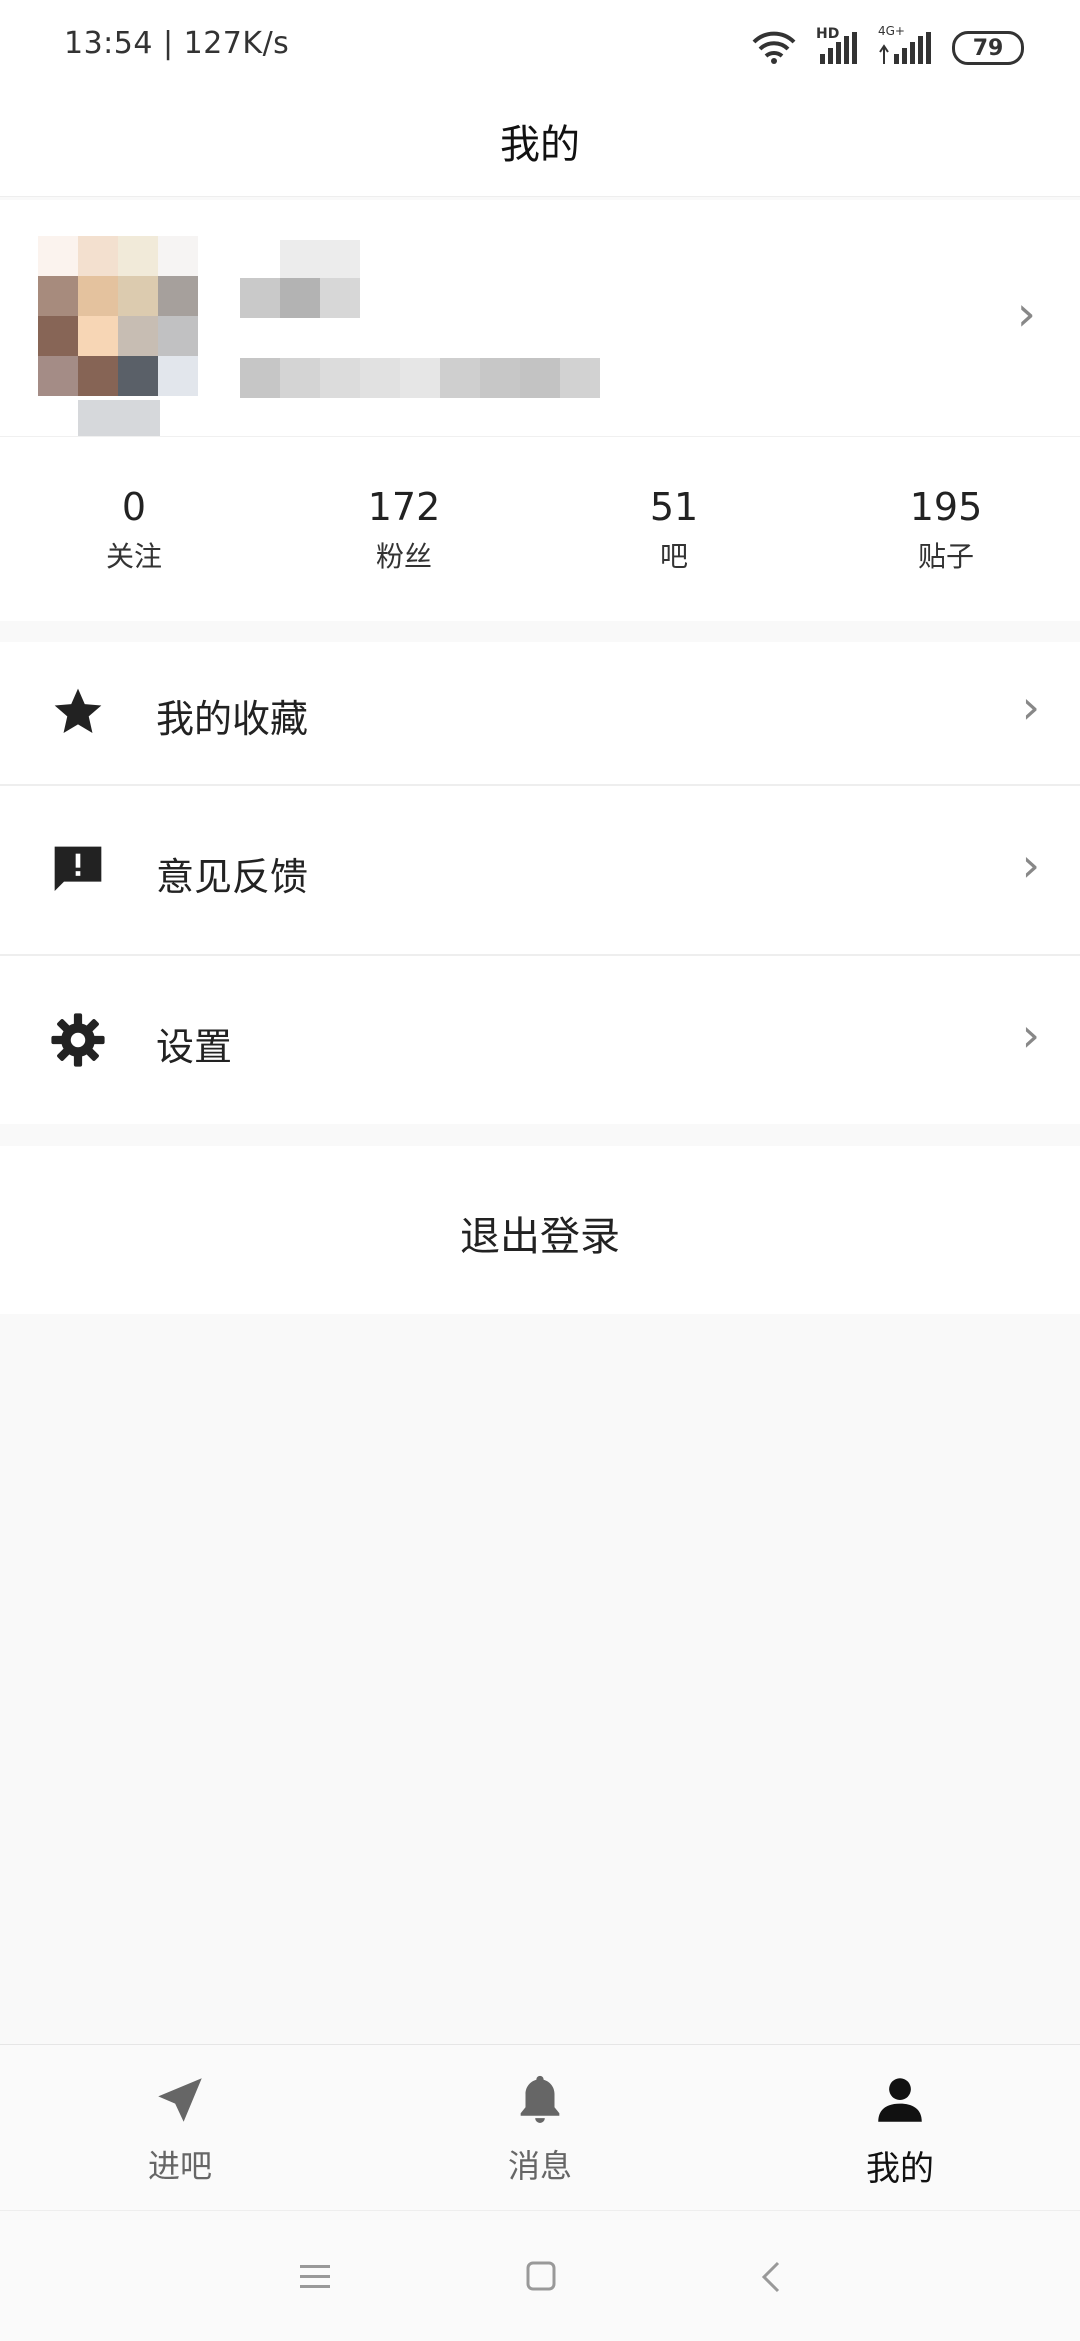 The image size is (1080, 2341). Describe the element at coordinates (78, 712) in the screenshot. I see `star-icon` at that location.